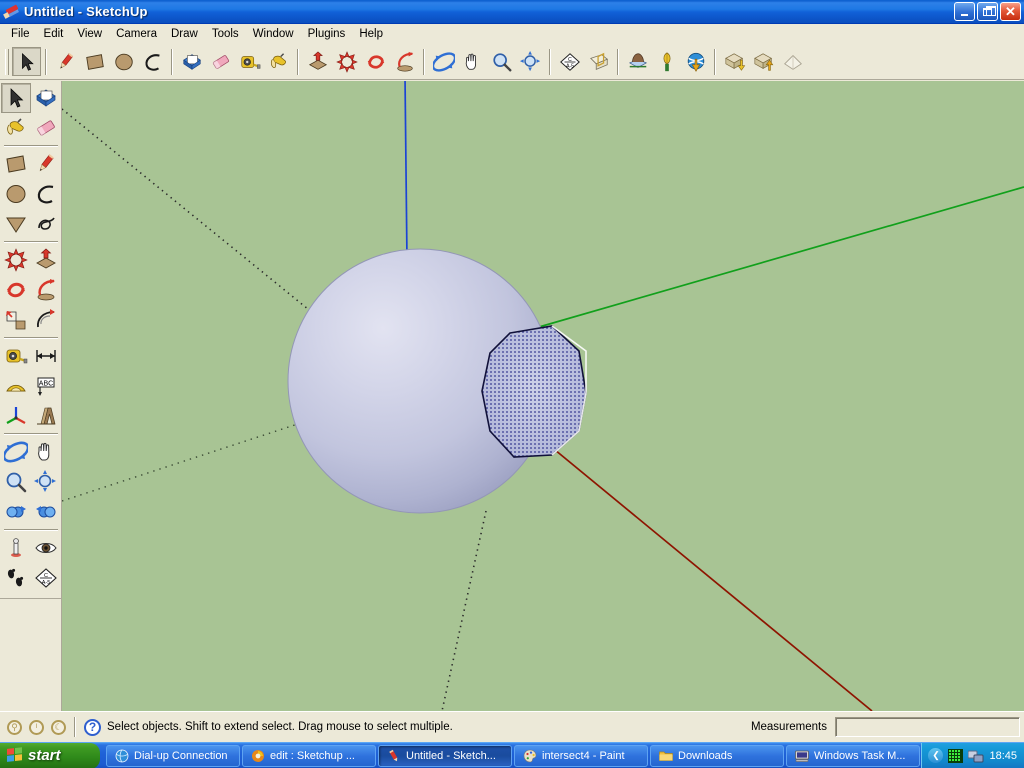 Image resolution: width=1024 pixels, height=768 pixels. Describe the element at coordinates (976, 756) in the screenshot. I see `network-tray-icon` at that location.